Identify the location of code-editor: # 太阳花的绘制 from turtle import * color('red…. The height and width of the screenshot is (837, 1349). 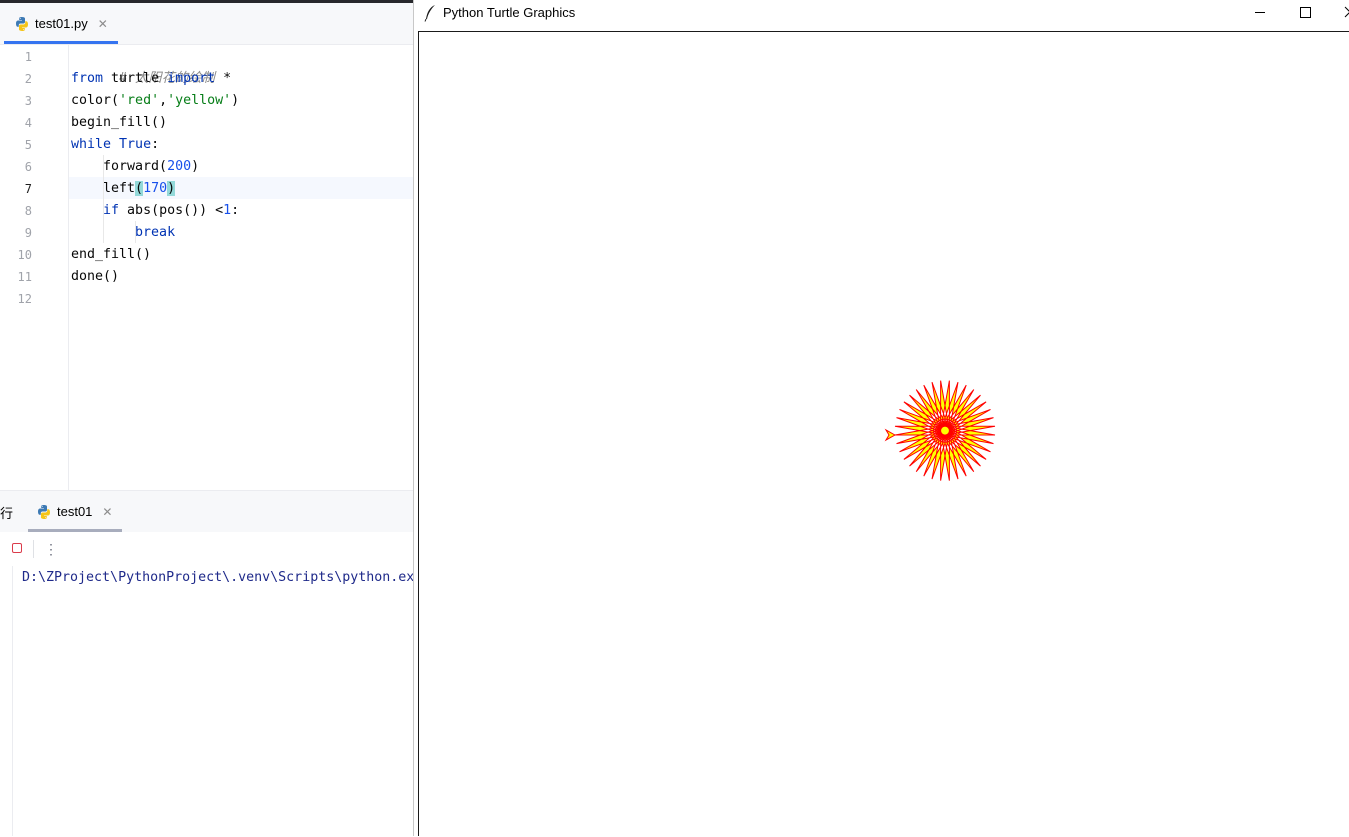
(241, 267).